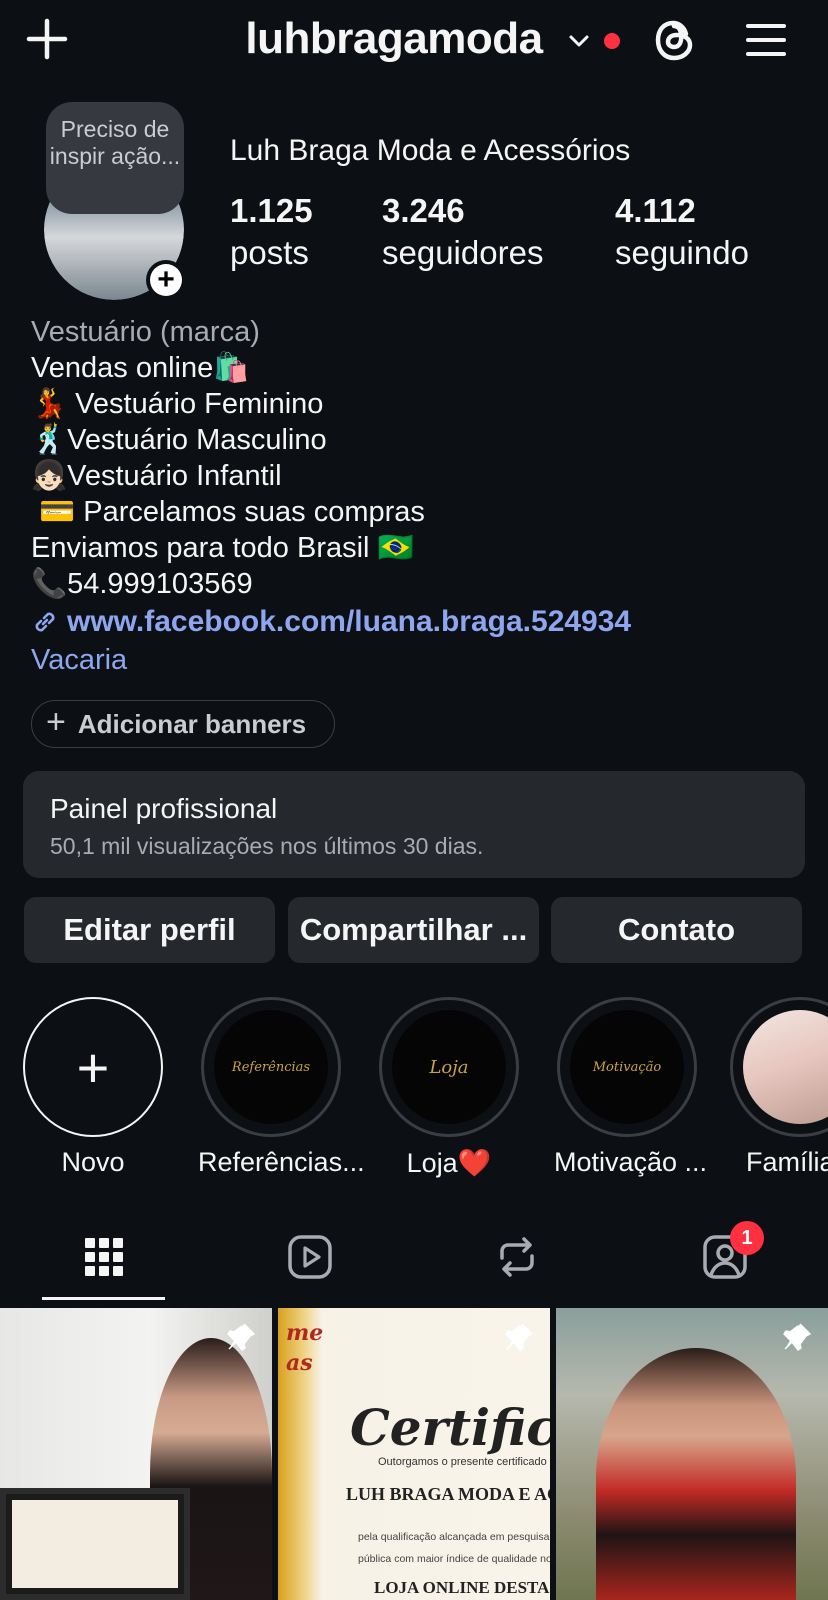 This screenshot has width=828, height=1600. What do you see at coordinates (675, 40) in the screenshot?
I see `threads-icon` at bounding box center [675, 40].